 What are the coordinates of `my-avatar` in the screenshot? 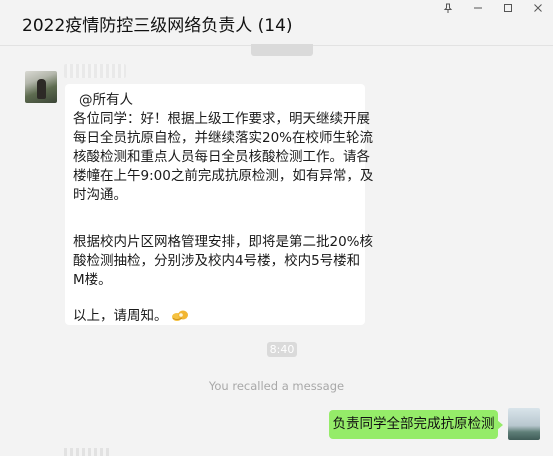 It's located at (524, 424).